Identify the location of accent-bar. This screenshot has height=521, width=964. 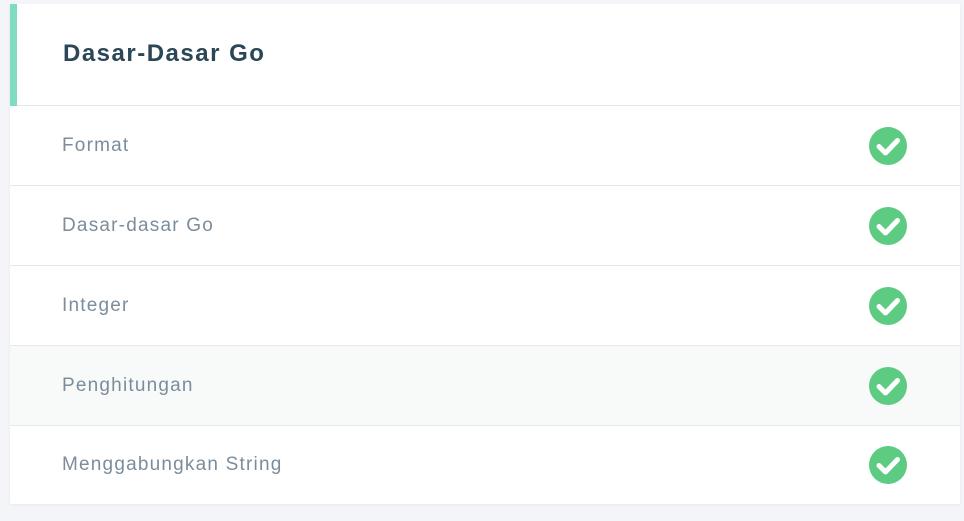
(13, 55).